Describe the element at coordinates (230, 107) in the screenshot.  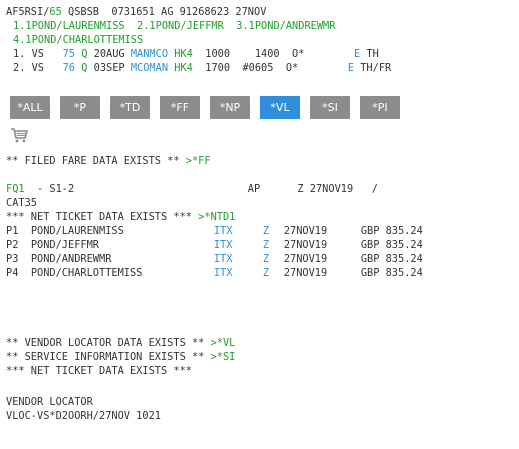
I see `button-np: *NP` at that location.